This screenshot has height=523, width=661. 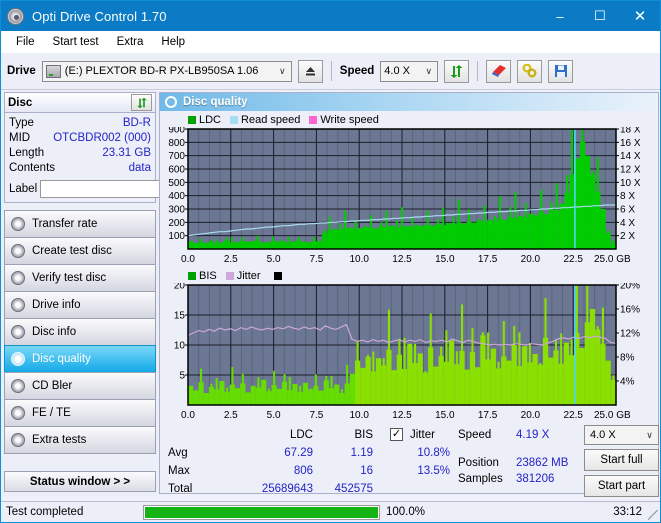 I want to click on svg-text: 12%, so click(x=630, y=334).